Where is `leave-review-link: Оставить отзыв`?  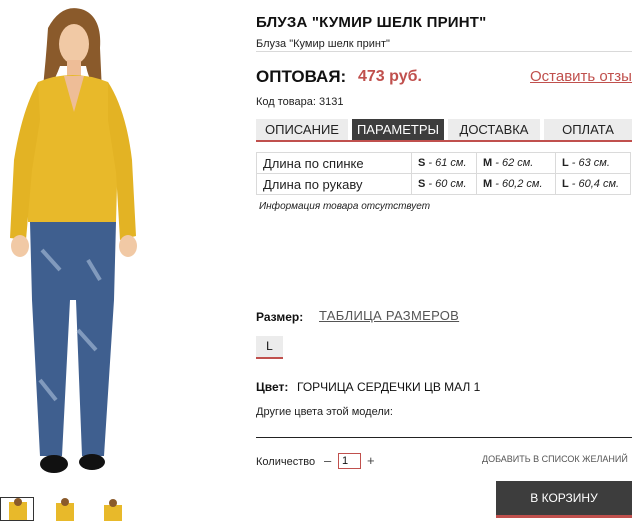 leave-review-link: Оставить отзыв is located at coordinates (581, 76).